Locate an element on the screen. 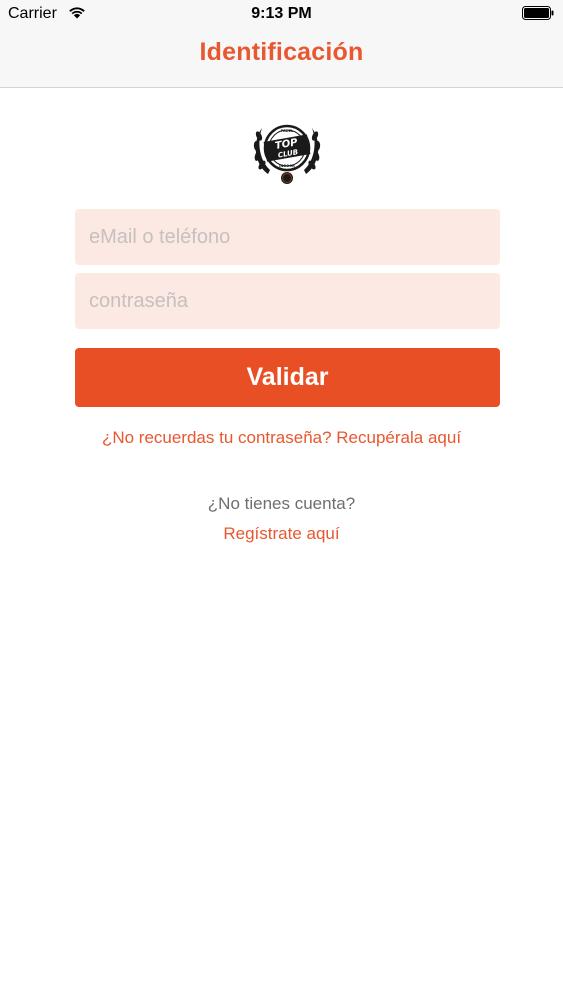 Image resolution: width=563 pixels, height=1000 pixels. status-bar: Carrier 9:13 PM is located at coordinates (281, 14).